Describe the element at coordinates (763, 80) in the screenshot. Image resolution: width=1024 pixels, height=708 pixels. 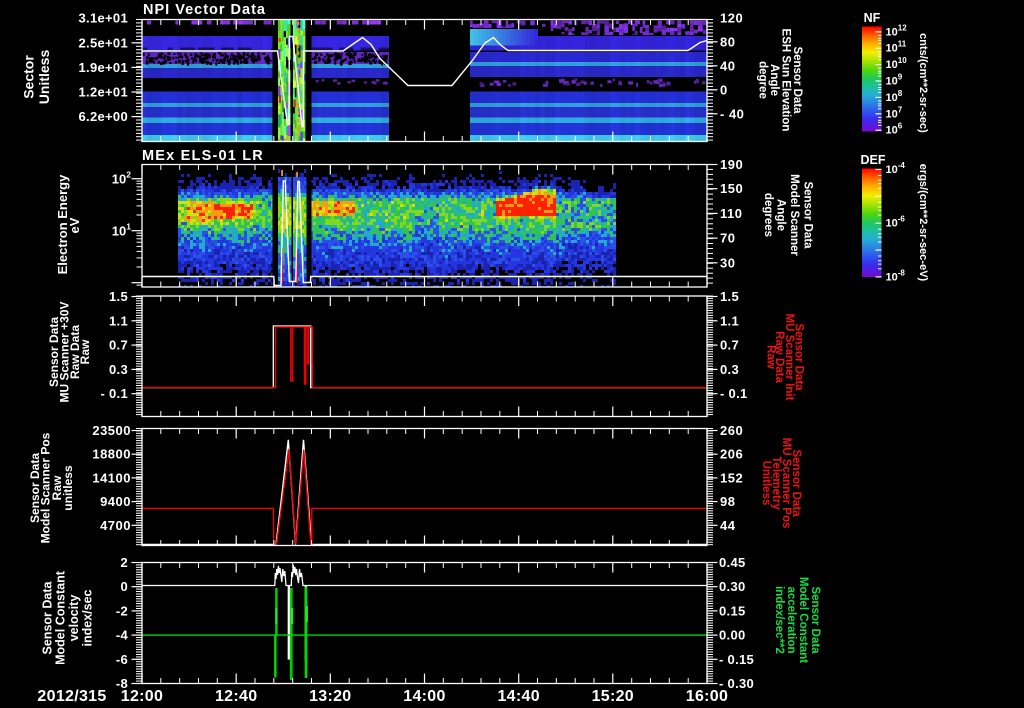
I see `svg-text: degree` at that location.